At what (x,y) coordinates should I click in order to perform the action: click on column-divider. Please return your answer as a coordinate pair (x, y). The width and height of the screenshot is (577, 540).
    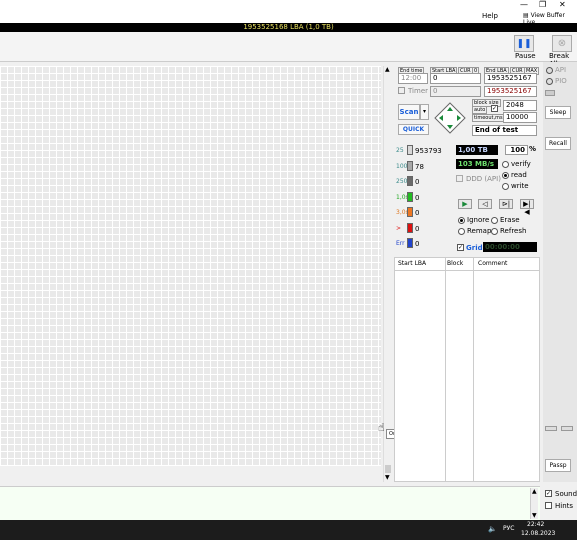
    Looking at the image, I should click on (473, 370).